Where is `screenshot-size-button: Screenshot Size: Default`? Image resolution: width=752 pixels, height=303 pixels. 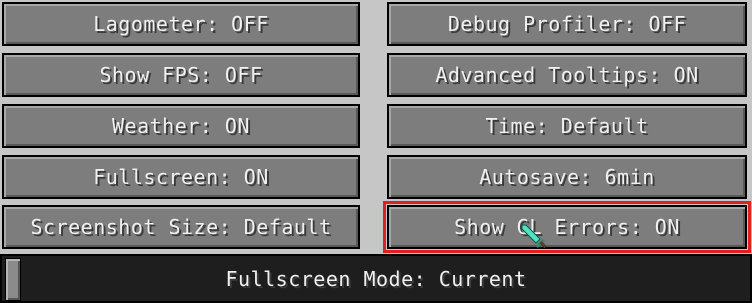
screenshot-size-button: Screenshot Size: Default is located at coordinates (181, 227).